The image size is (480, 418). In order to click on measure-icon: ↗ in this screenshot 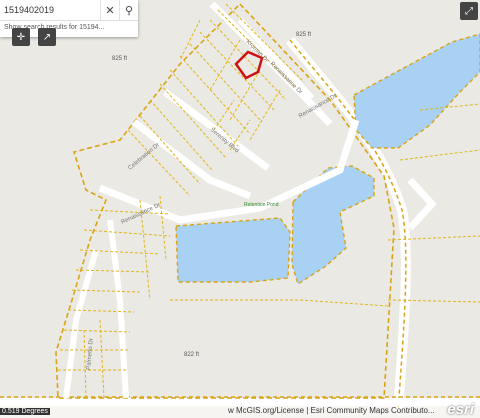, I will do `click(47, 37)`.